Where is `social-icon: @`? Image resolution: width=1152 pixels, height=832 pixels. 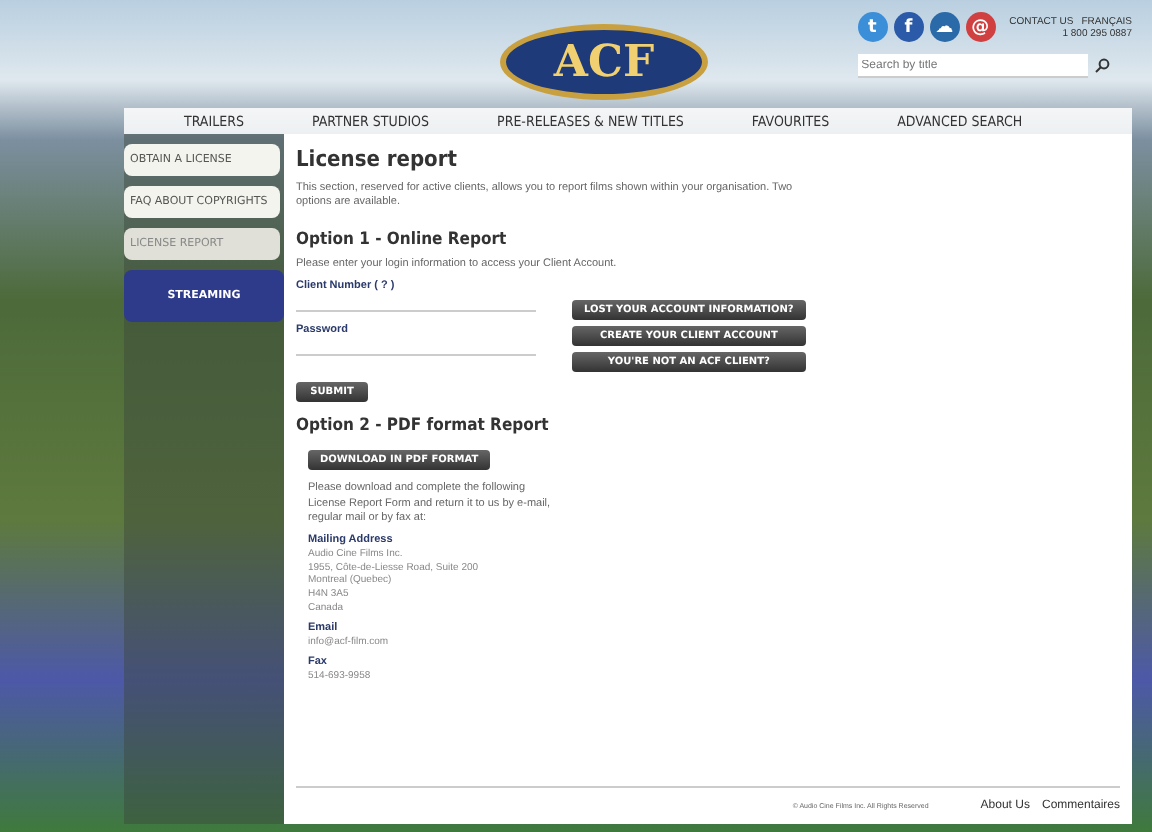
social-icon: @ is located at coordinates (980, 27).